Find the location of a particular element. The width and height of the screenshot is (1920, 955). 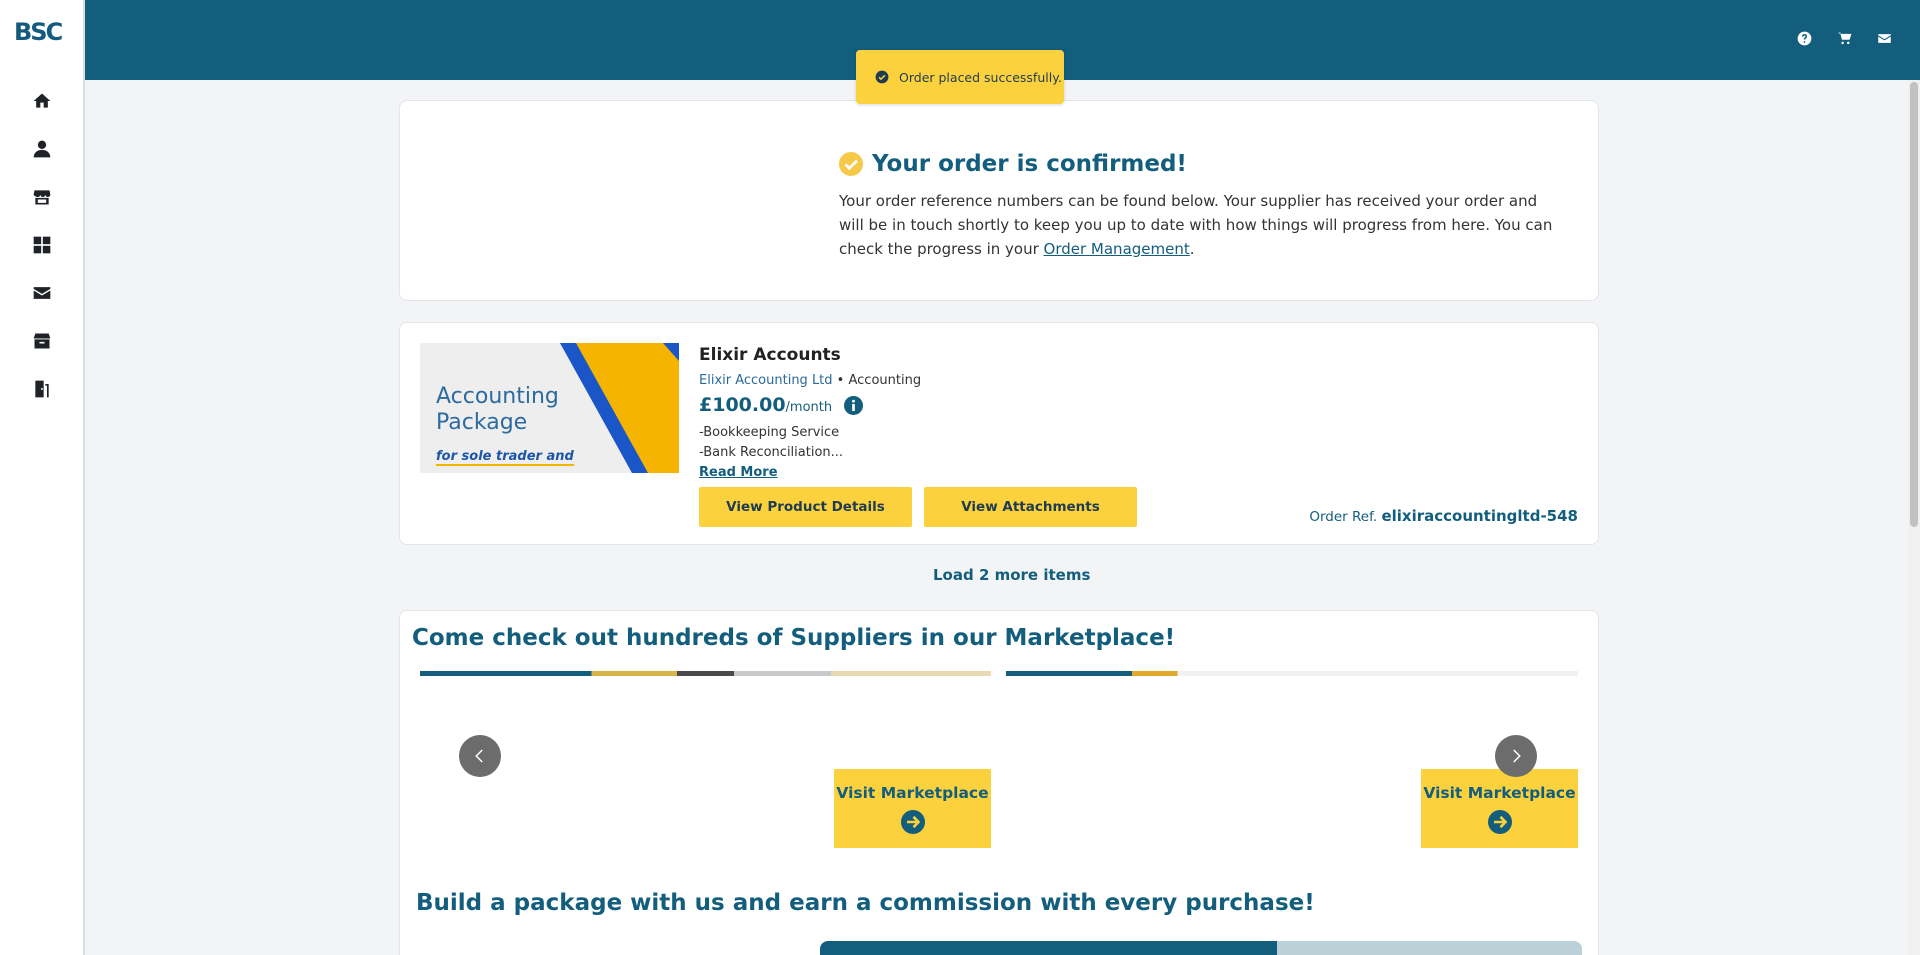

price-value: £100.00 is located at coordinates (742, 405).